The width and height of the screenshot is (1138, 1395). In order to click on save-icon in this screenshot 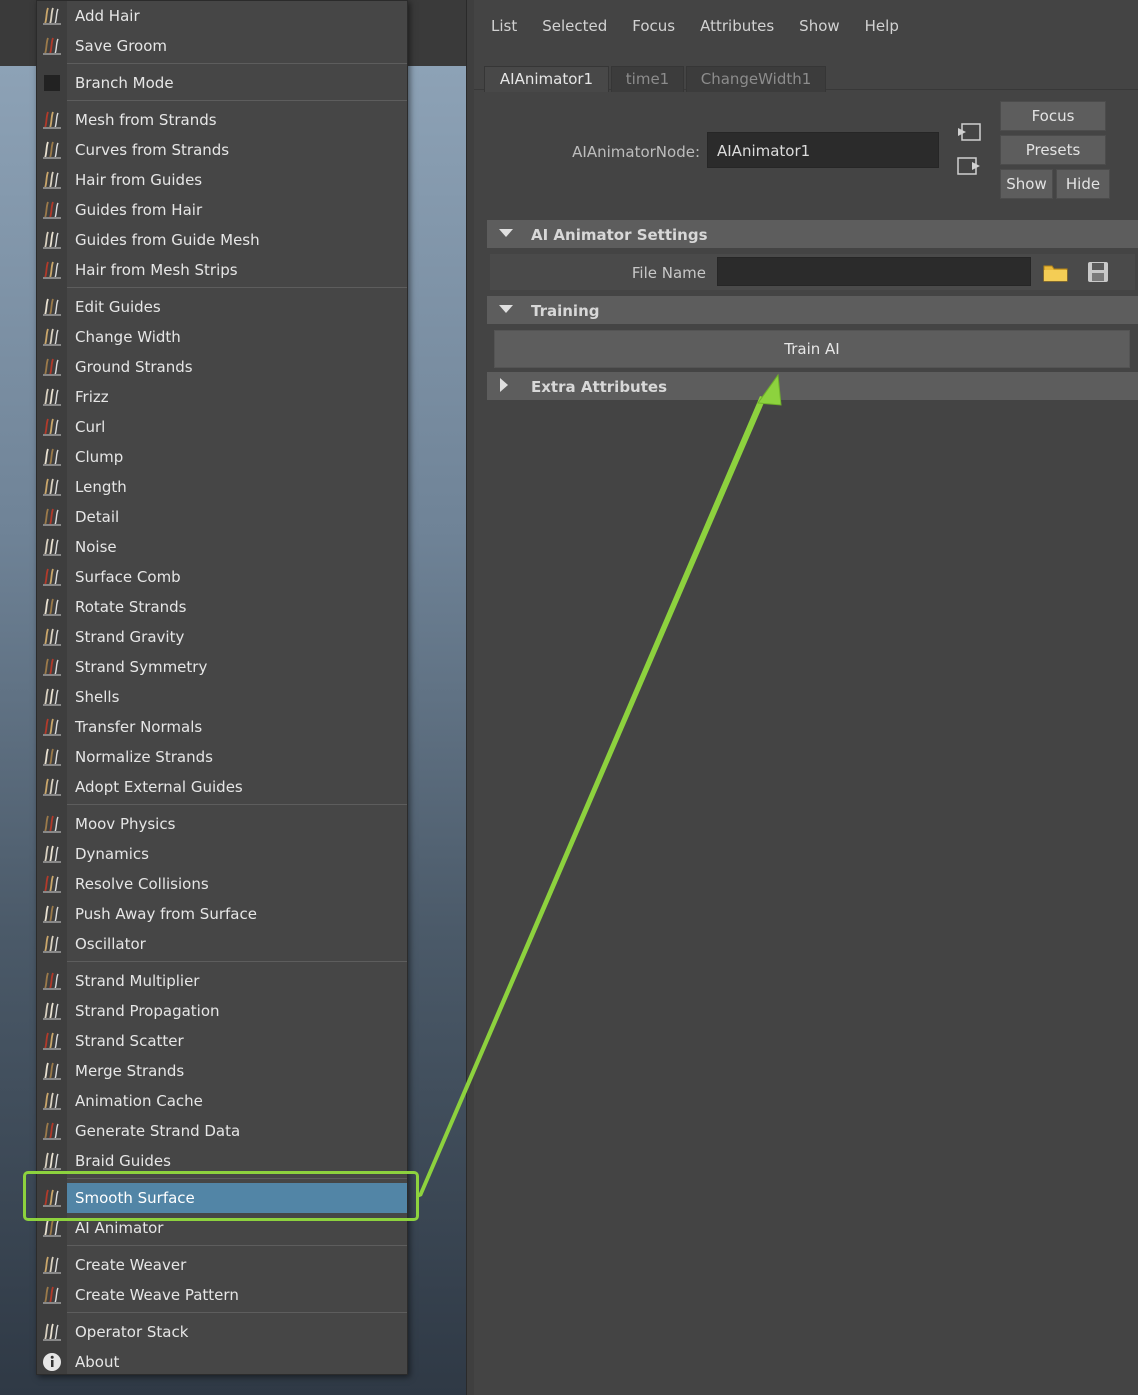, I will do `click(1098, 272)`.